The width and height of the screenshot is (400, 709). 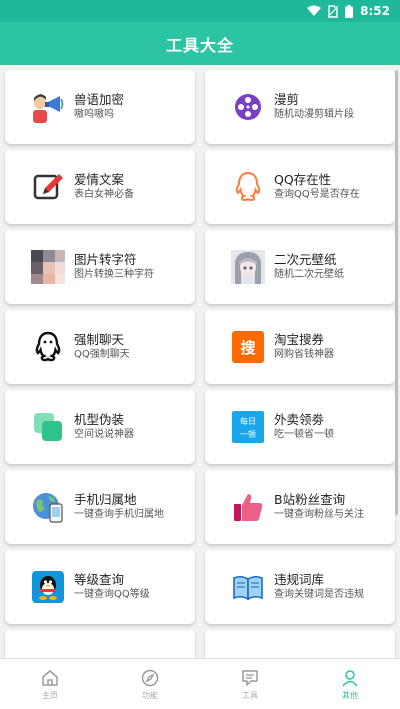 I want to click on film-reel-icon, so click(x=248, y=107).